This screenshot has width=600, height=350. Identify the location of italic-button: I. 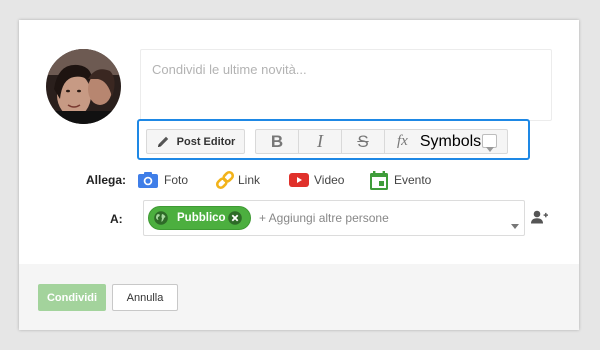
(320, 141).